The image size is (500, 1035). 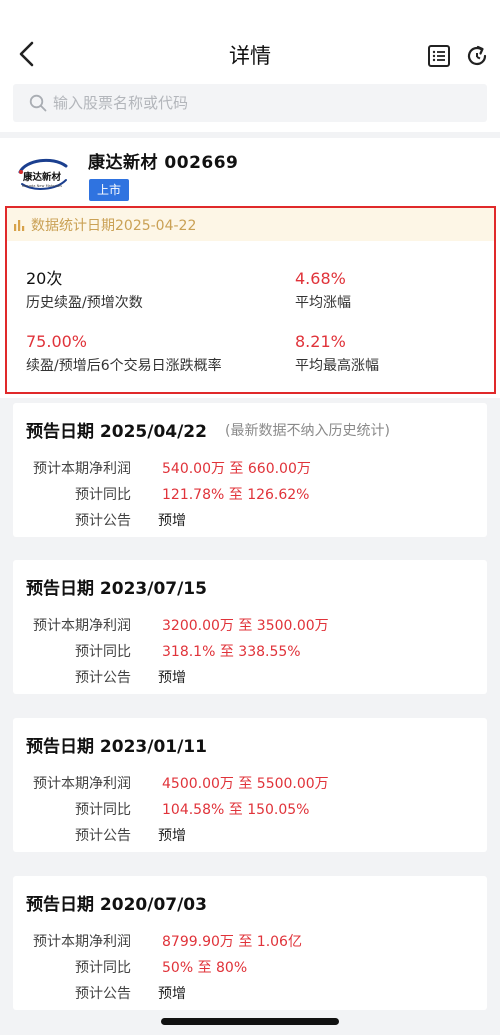 I want to click on forecast-note: (最新数据不纳入历史统计), so click(x=307, y=431).